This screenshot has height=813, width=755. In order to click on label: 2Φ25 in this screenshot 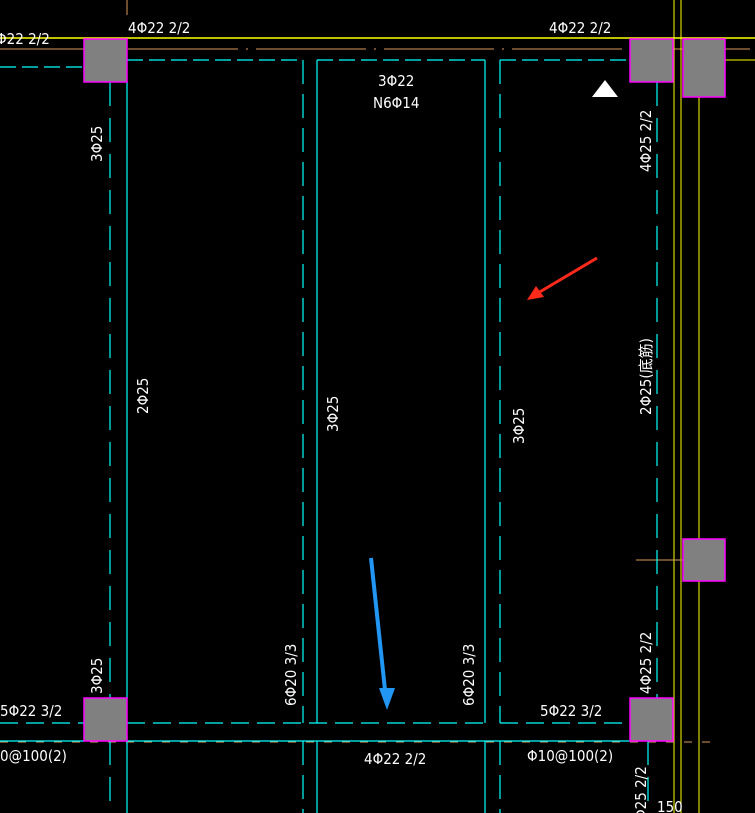, I will do `click(143, 396)`.